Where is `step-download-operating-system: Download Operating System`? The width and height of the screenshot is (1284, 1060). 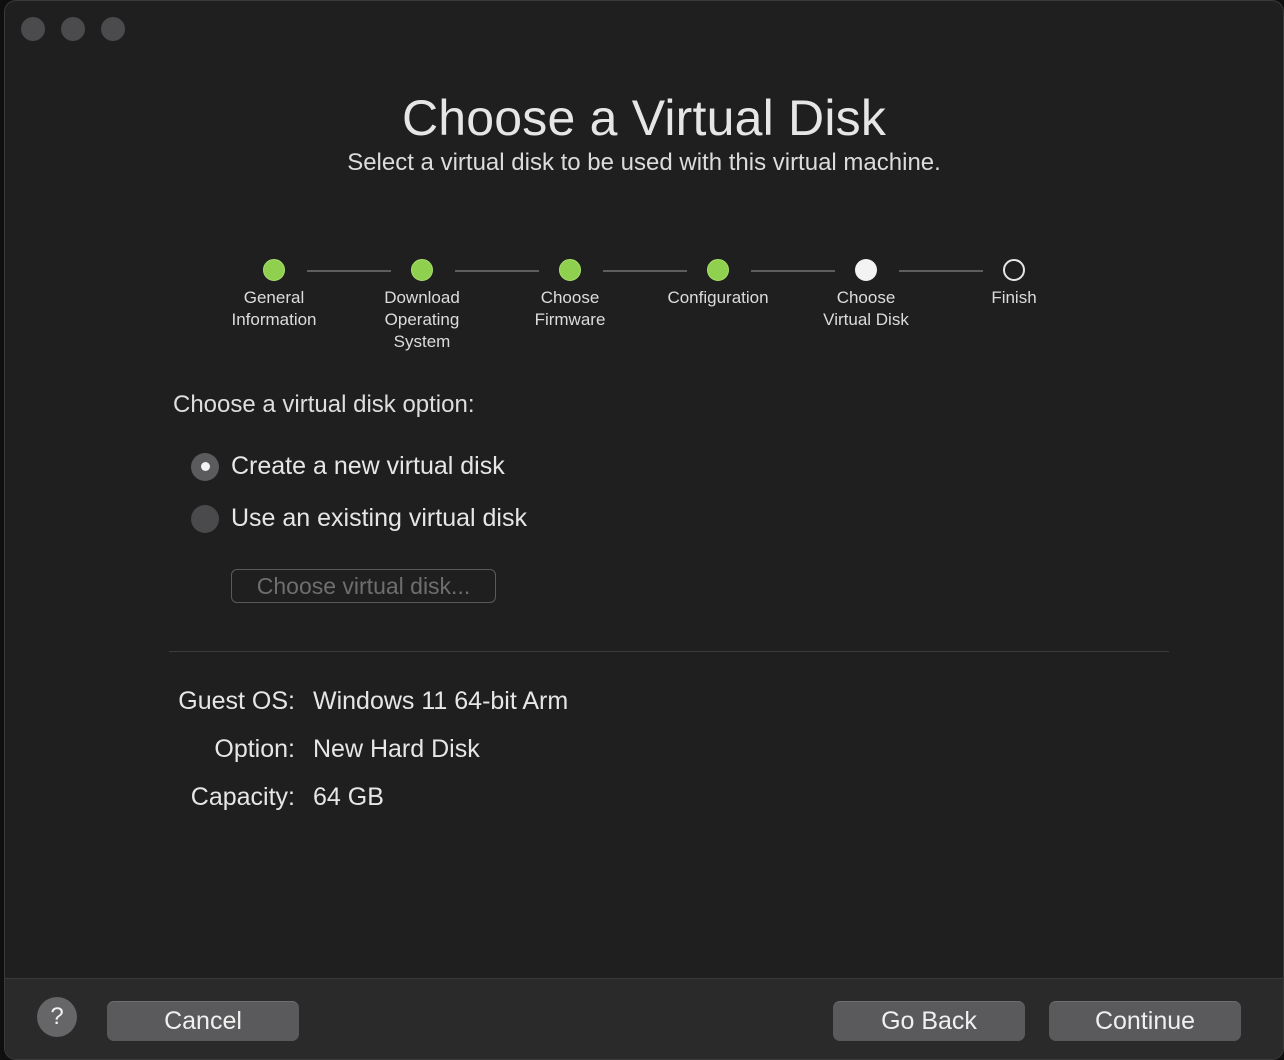 step-download-operating-system: Download Operating System is located at coordinates (422, 306).